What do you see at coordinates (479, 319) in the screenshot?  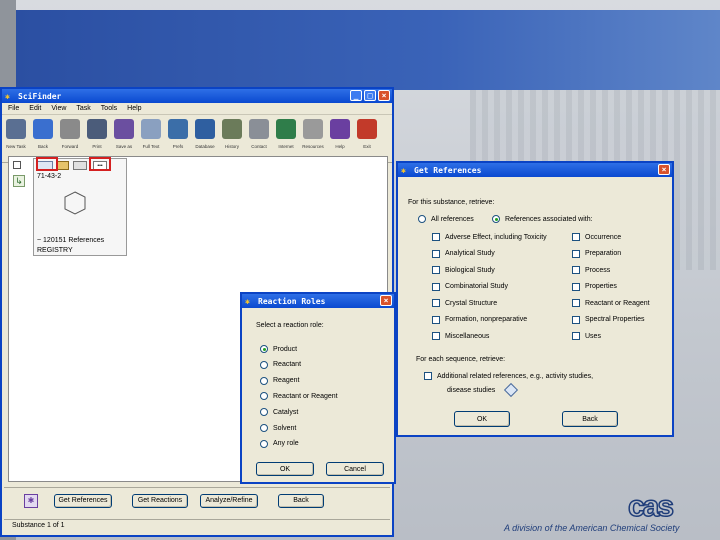 I see `category-formation-nonpreparative-checkbox: Formation, nonpreparative` at bounding box center [479, 319].